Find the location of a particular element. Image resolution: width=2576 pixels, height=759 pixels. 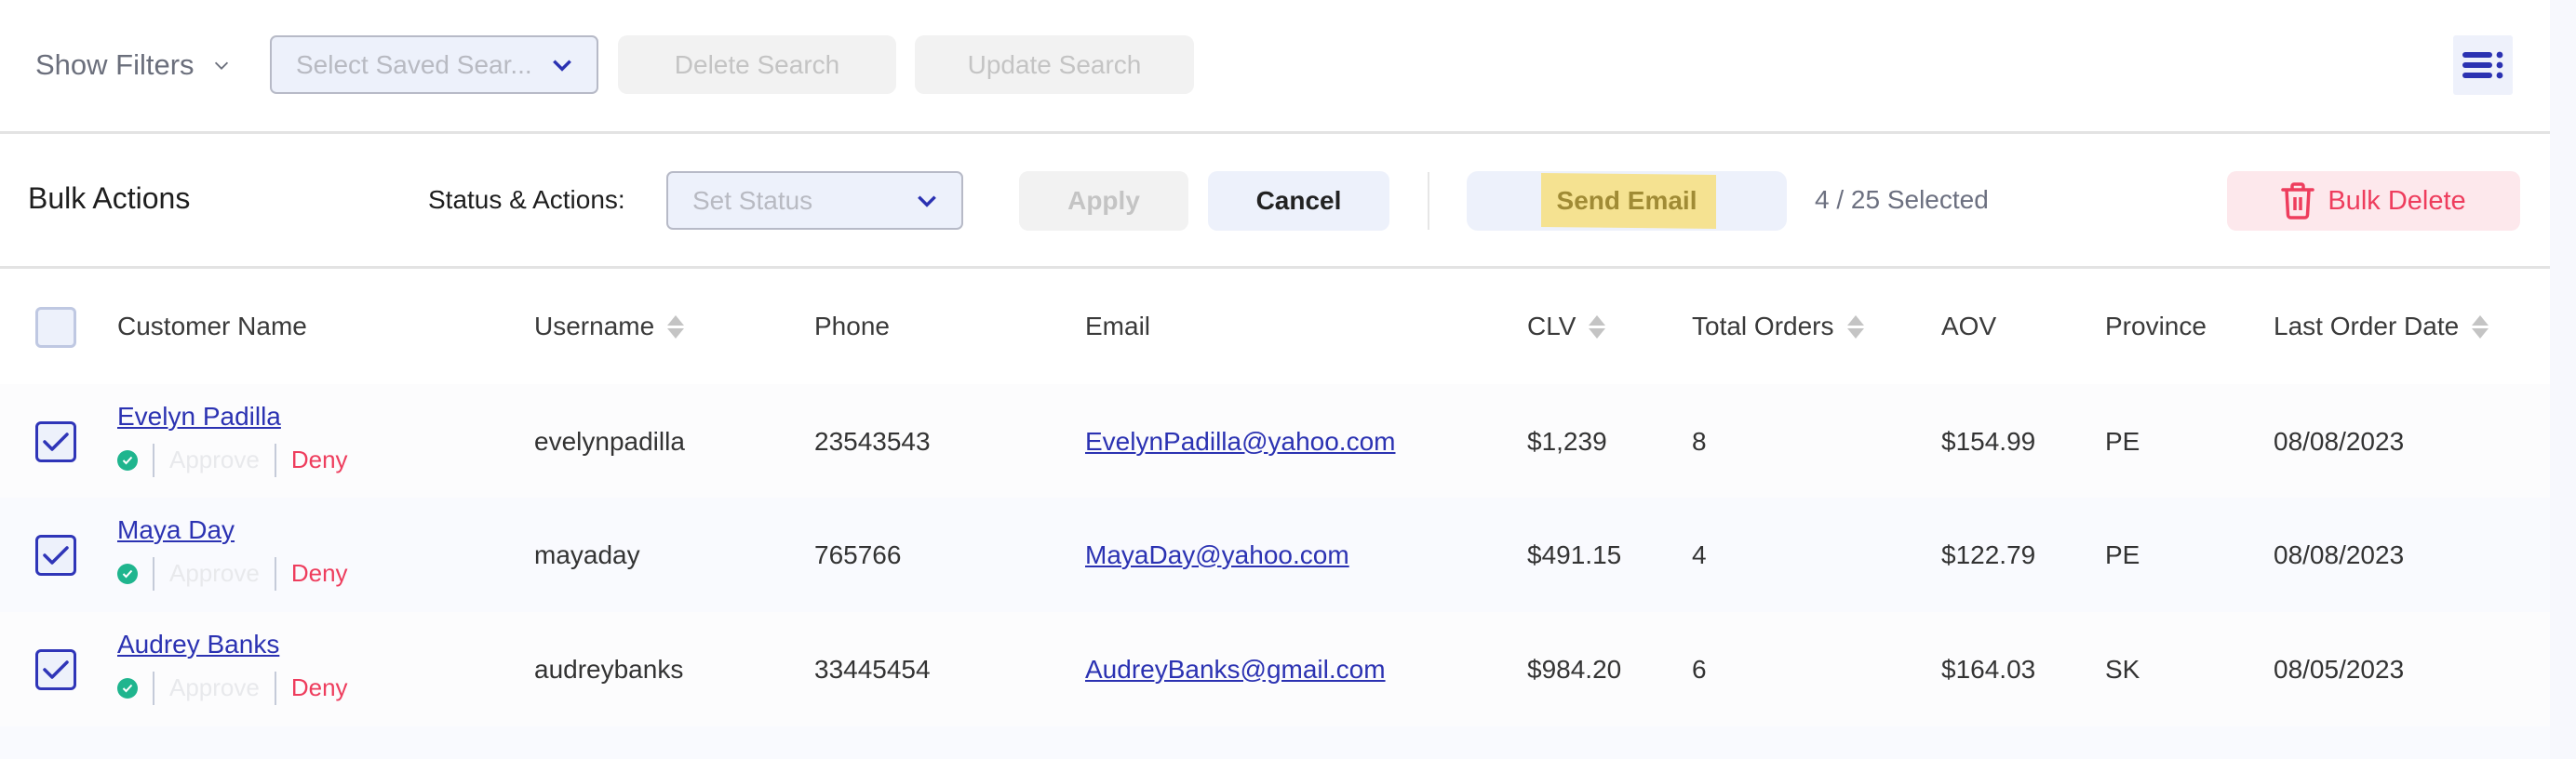

cell-username: mayaday is located at coordinates (587, 554).